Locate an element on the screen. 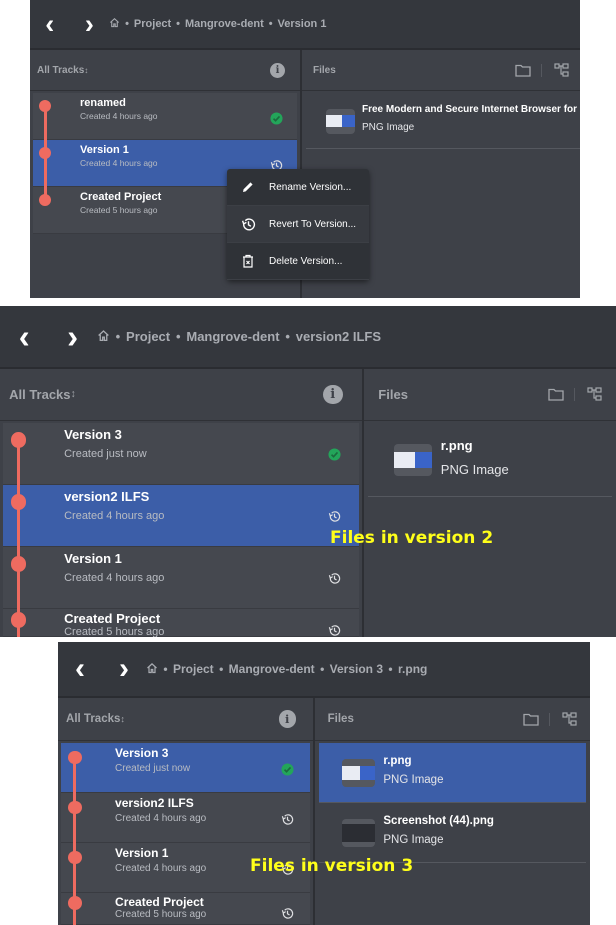  breadcrumb-item: Version 1 is located at coordinates (302, 24).